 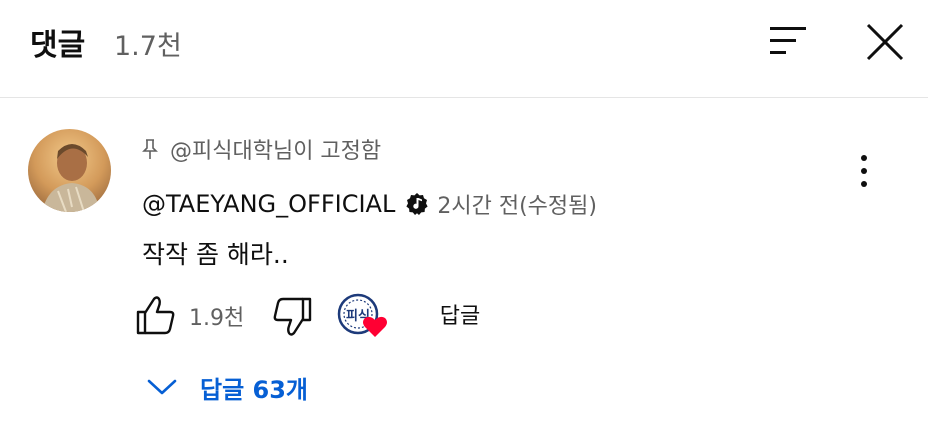 I want to click on creator-heart-icon: 피식, so click(x=362, y=315).